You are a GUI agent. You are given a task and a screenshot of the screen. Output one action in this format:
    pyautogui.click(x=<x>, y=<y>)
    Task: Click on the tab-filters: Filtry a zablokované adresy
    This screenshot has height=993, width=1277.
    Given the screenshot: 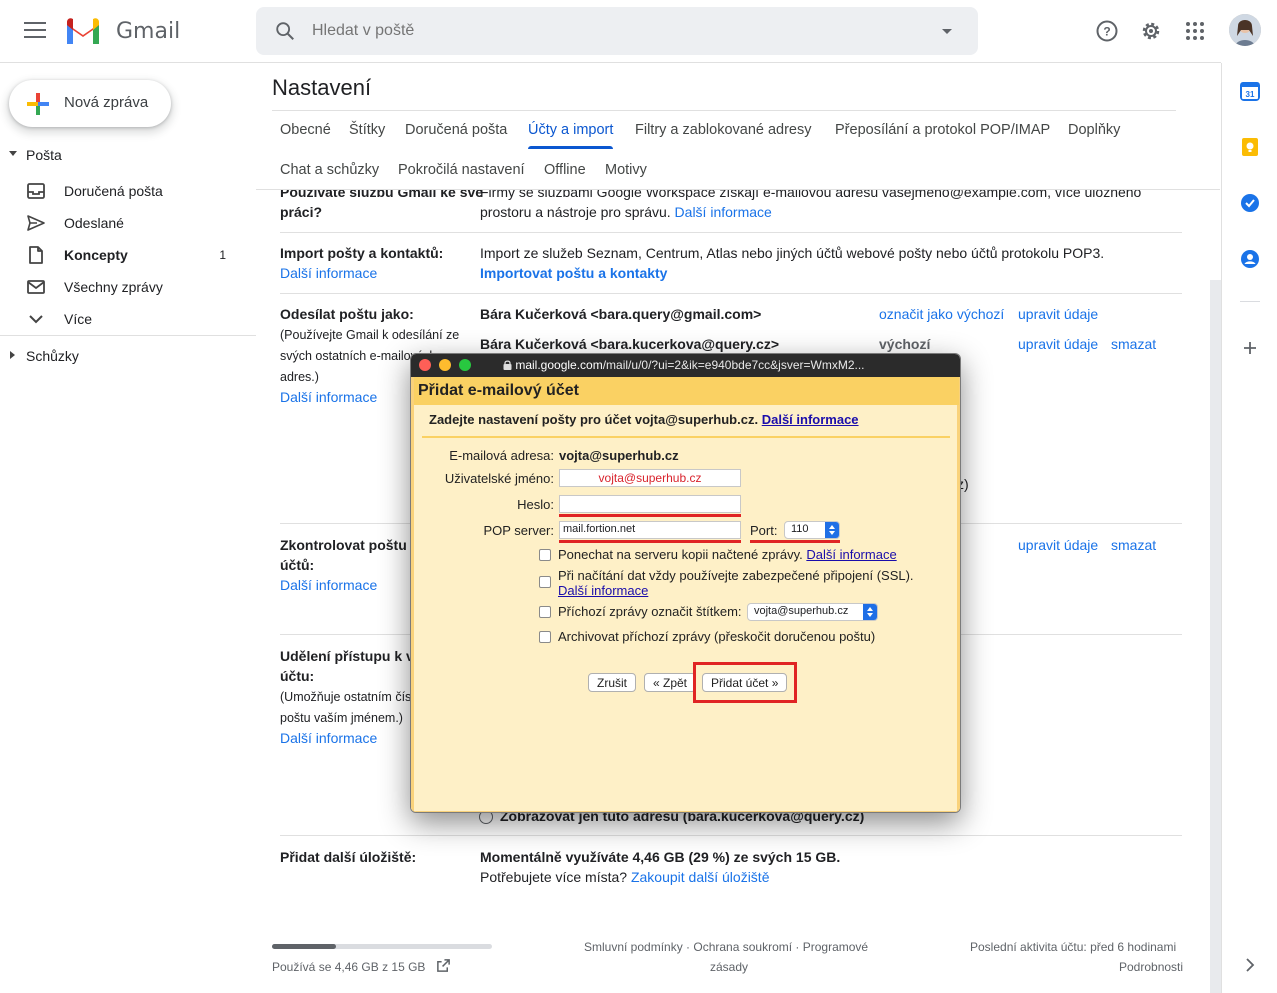 What is the action you would take?
    pyautogui.click(x=723, y=130)
    